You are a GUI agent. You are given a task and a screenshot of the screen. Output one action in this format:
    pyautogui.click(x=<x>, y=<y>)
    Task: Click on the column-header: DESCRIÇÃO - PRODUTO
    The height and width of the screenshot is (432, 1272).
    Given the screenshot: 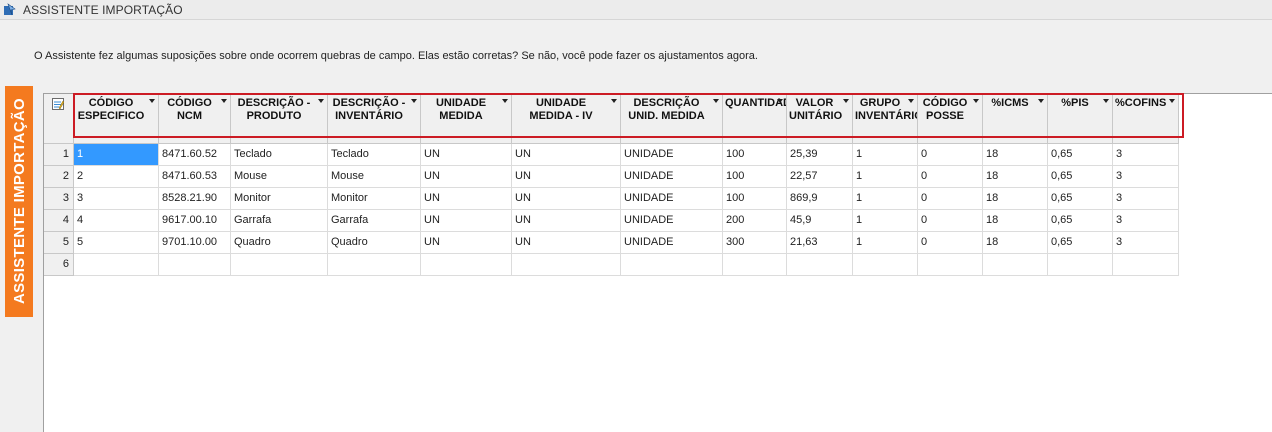 What is the action you would take?
    pyautogui.click(x=279, y=119)
    